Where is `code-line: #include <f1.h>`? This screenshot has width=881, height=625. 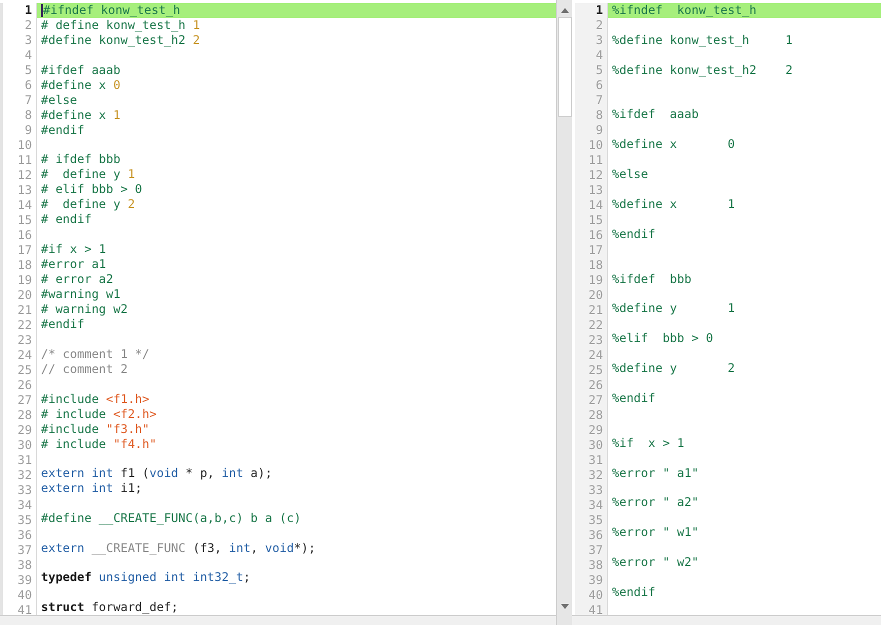
code-line: #include <f1.h> is located at coordinates (95, 399).